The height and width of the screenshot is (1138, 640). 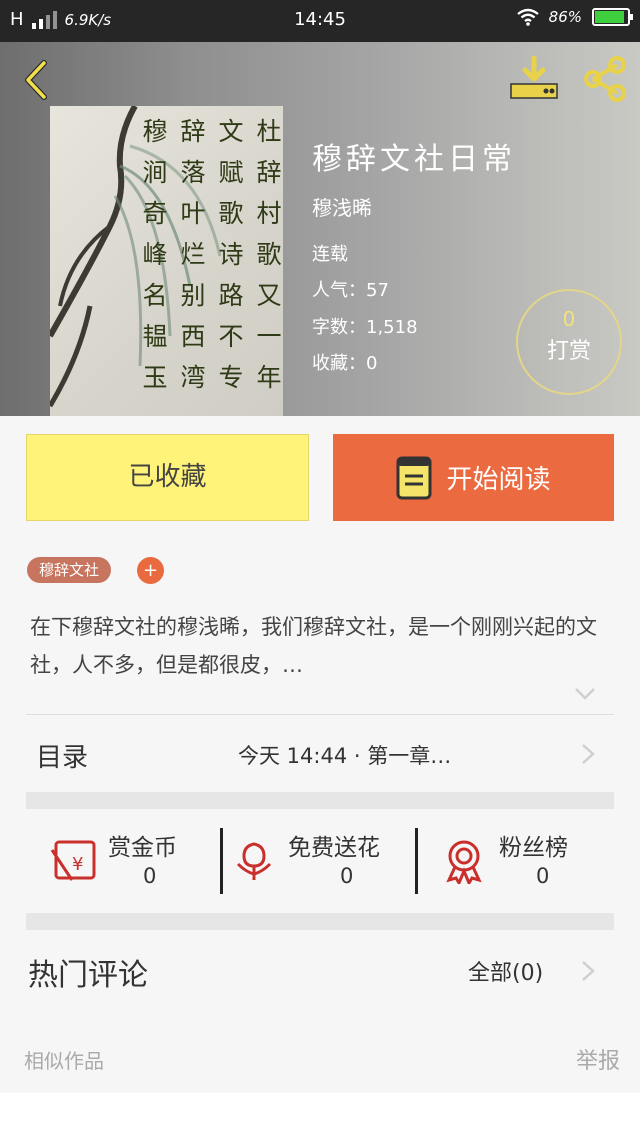 I want to click on book-word-count: 字数：1,518, so click(x=365, y=327).